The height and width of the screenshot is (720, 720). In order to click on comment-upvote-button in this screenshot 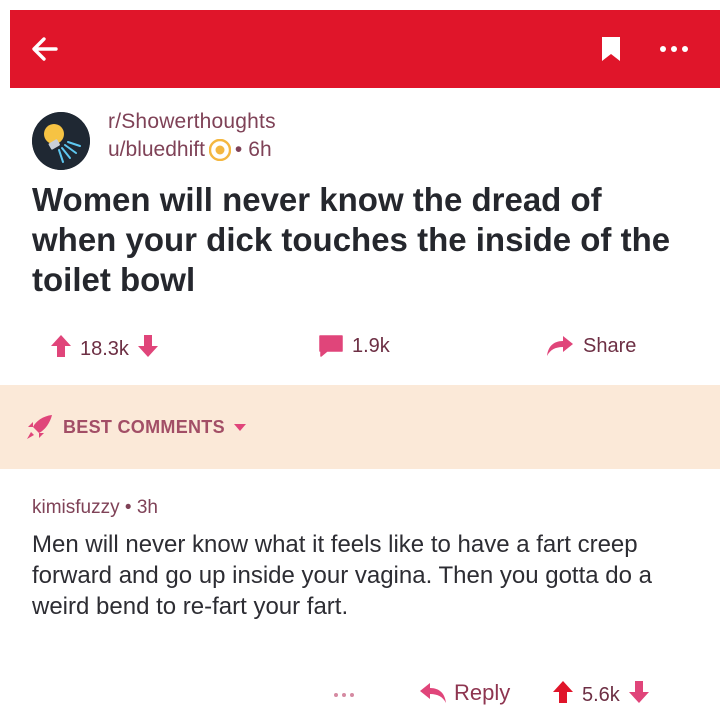, I will do `click(563, 695)`.